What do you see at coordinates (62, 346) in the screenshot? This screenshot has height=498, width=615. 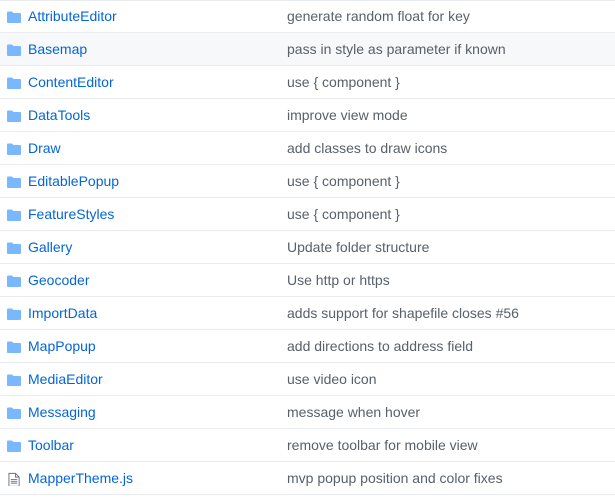 I see `file-name-link: MapPopup` at bounding box center [62, 346].